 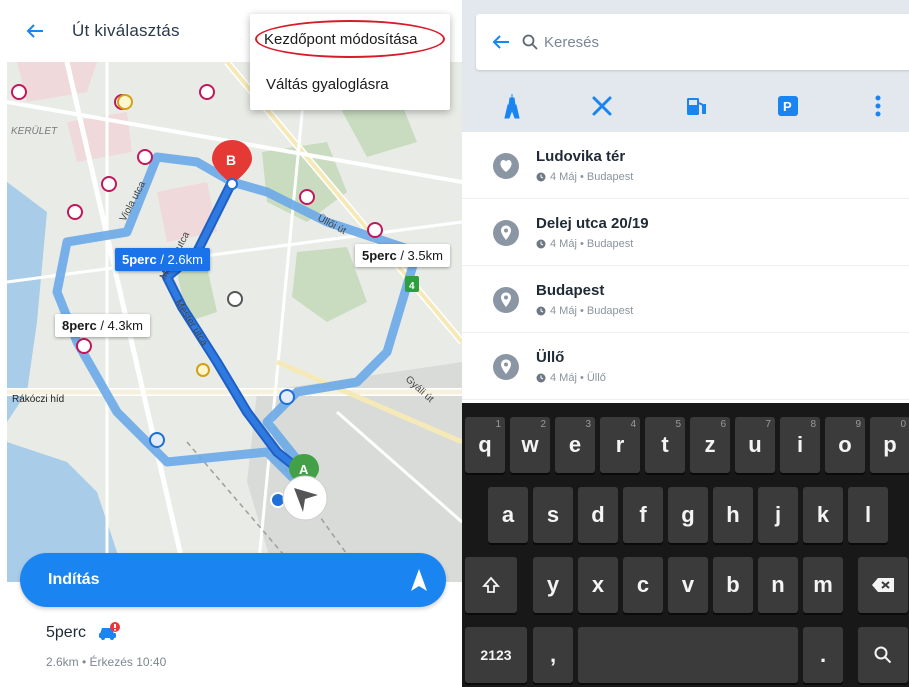 I want to click on key-j: j, so click(x=778, y=515).